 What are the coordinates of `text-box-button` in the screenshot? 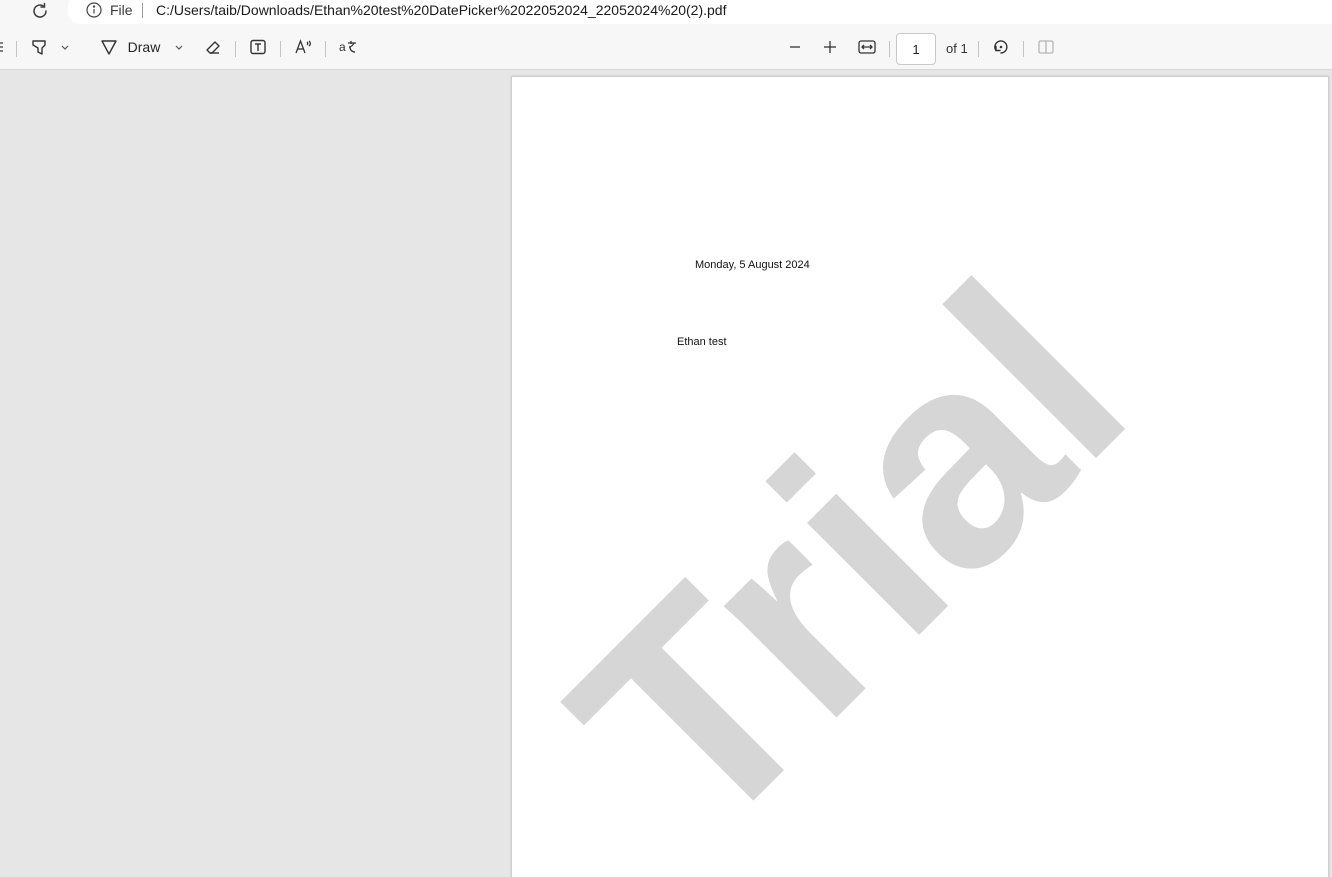 It's located at (258, 47).